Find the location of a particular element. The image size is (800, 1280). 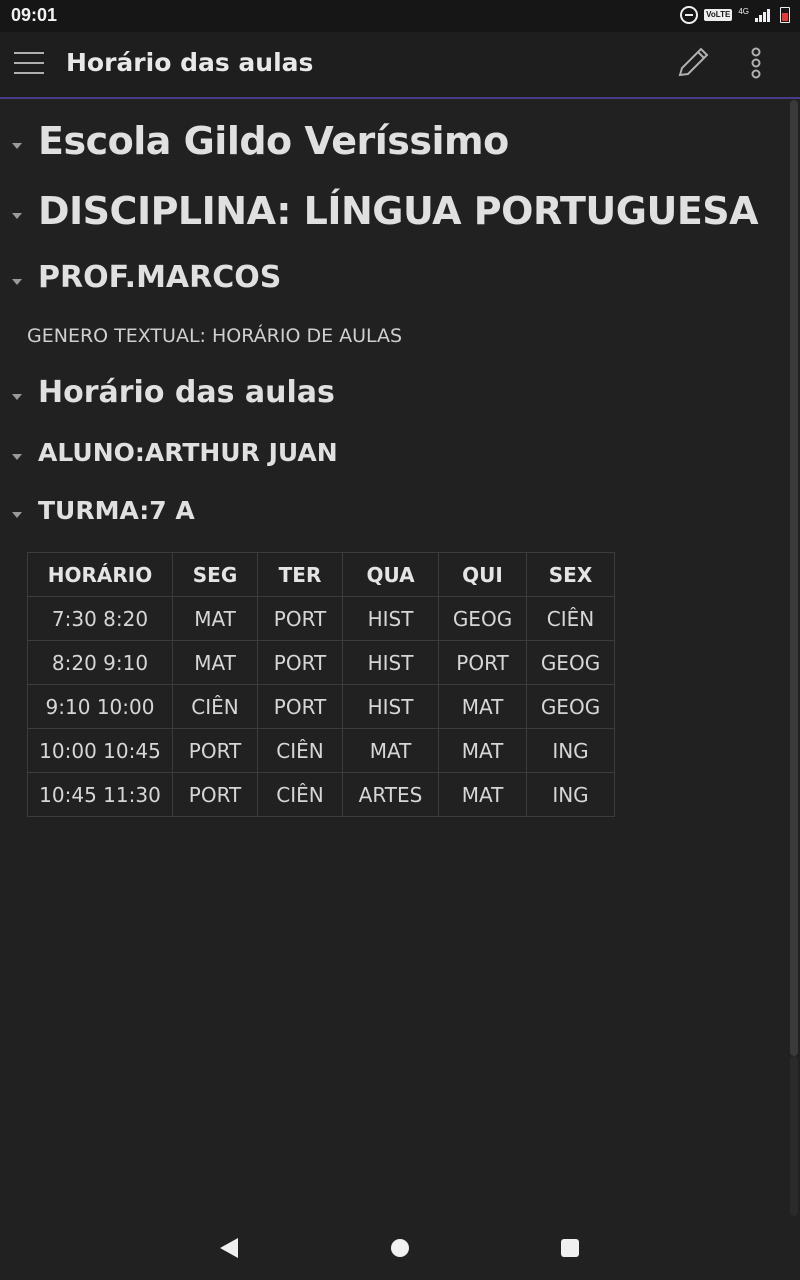

more-options-button is located at coordinates (756, 64).